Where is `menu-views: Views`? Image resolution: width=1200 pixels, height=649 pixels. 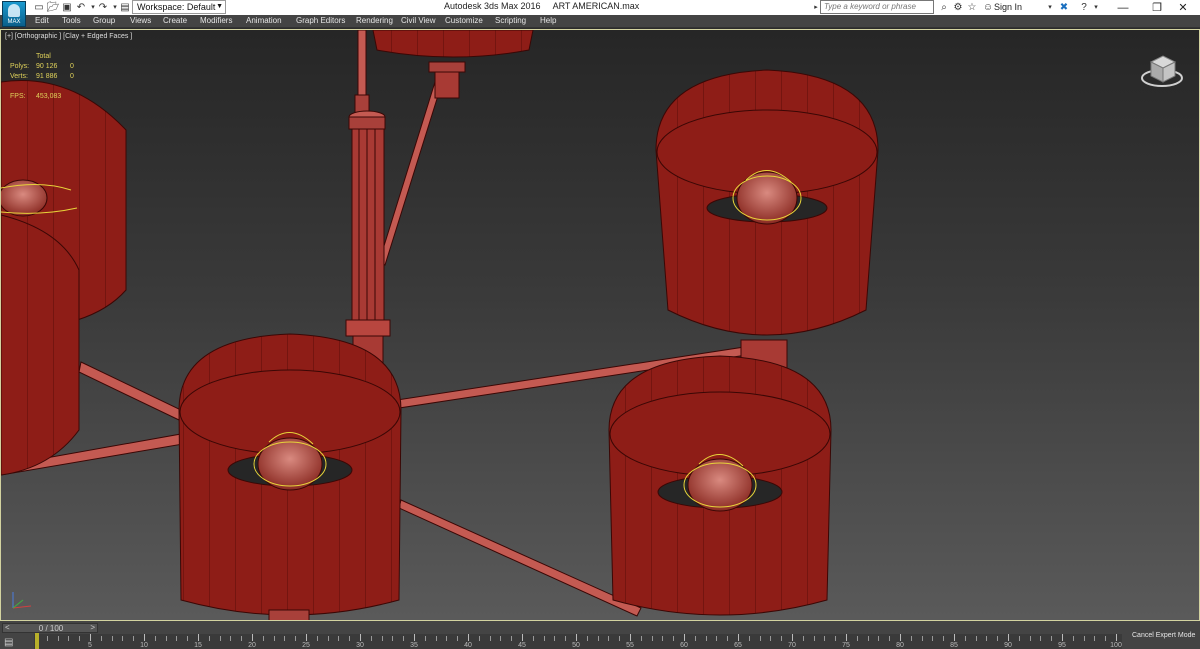
menu-views: Views is located at coordinates (140, 20).